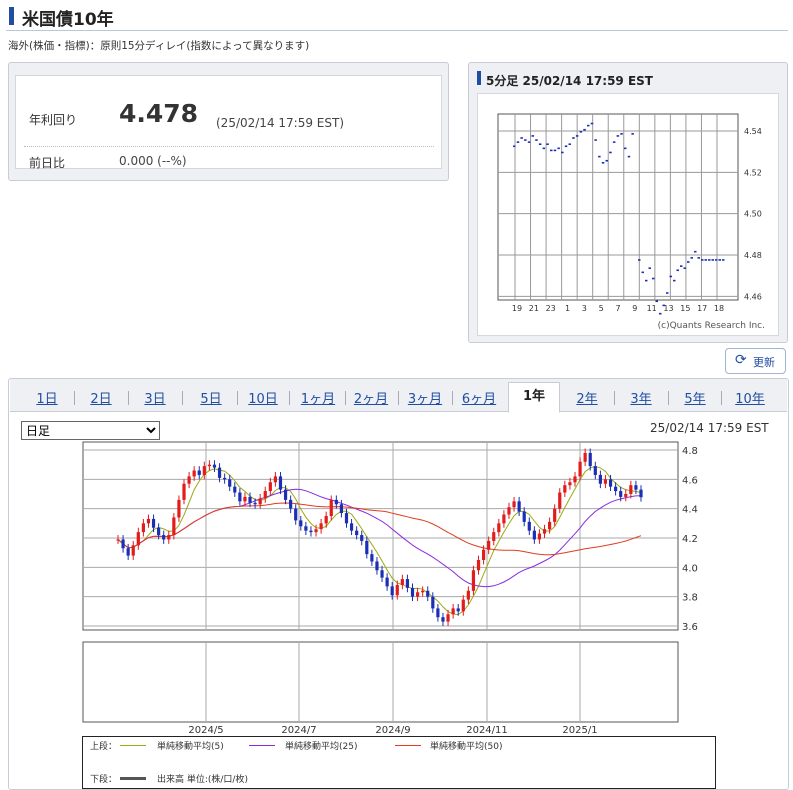 The image size is (793, 790). What do you see at coordinates (690, 627) in the screenshot?
I see `price-y-tick: 3.6` at bounding box center [690, 627].